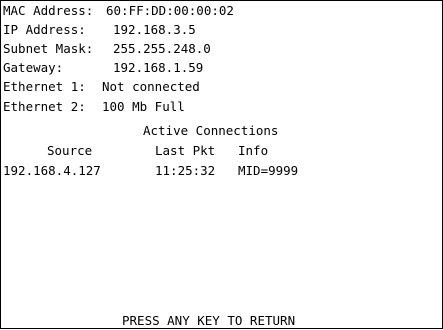 The height and width of the screenshot is (330, 443). Describe the element at coordinates (94, 106) in the screenshot. I see `ethernet-2-row: Ethernet 2: 100 Mb Full` at that location.